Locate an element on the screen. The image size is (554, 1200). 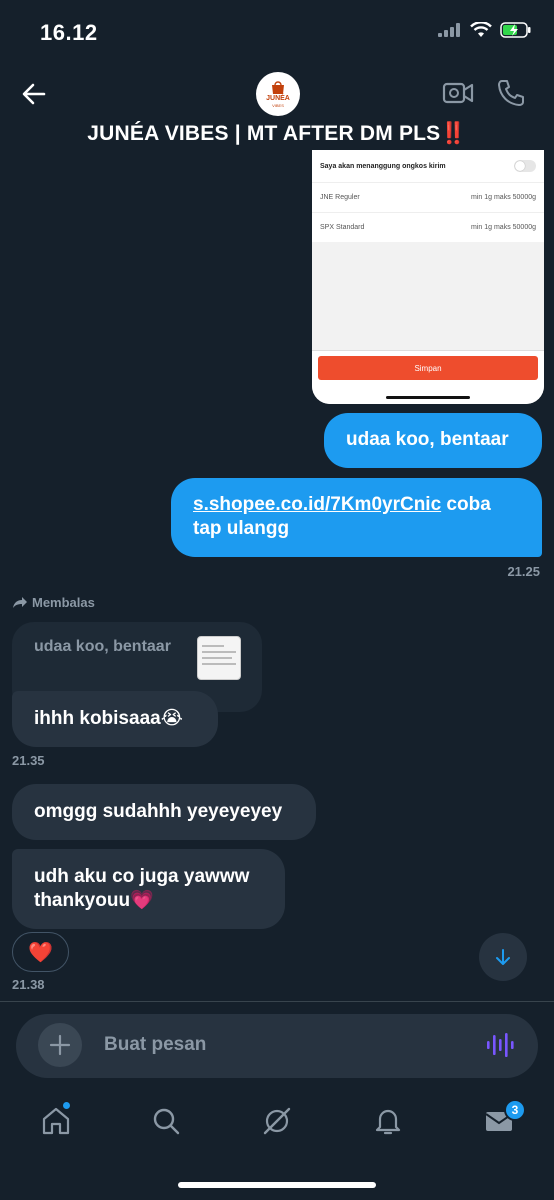
incoming-message: omggg sudahhh yeyeyeyey is located at coordinates (164, 812).